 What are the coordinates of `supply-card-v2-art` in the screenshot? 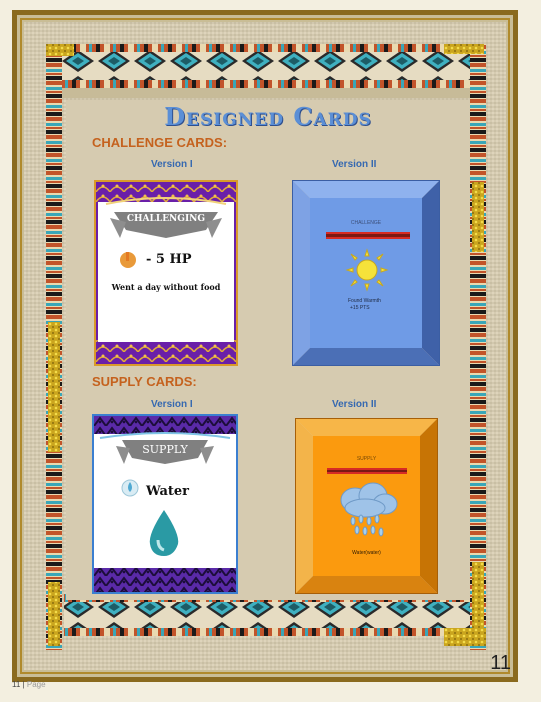 It's located at (366, 506).